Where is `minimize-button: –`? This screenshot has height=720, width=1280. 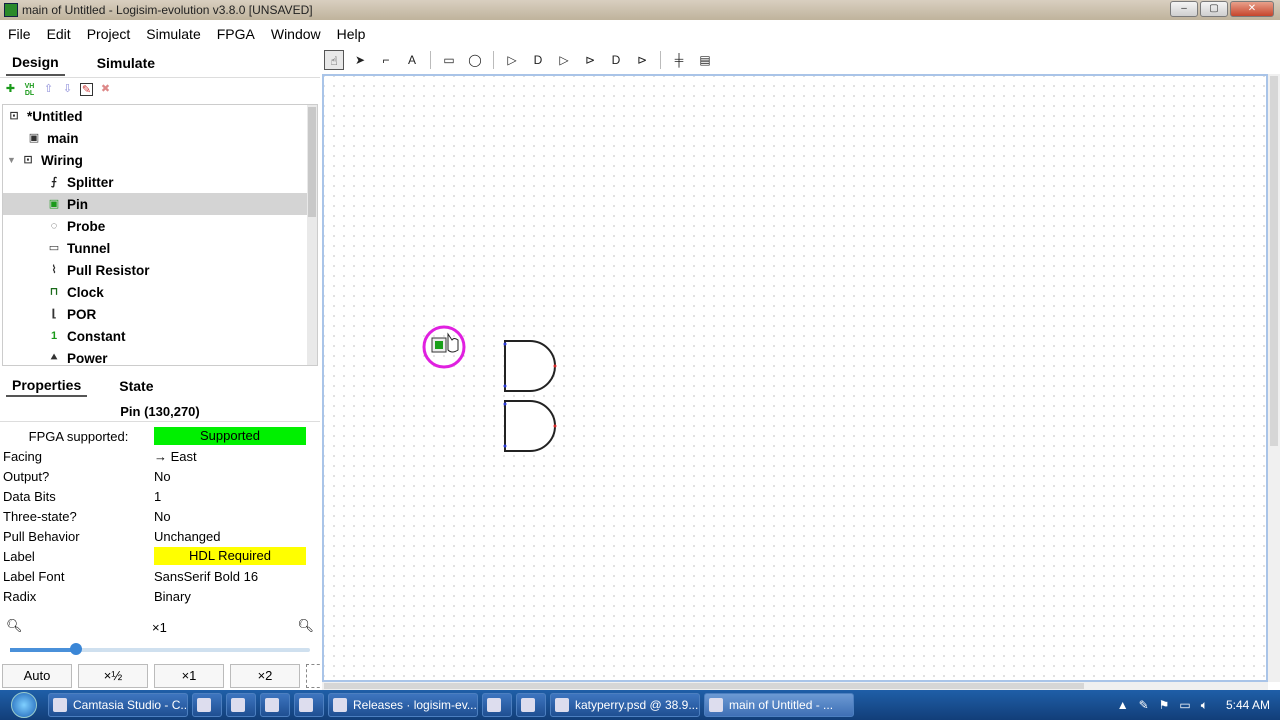
minimize-button: – is located at coordinates (1184, 9).